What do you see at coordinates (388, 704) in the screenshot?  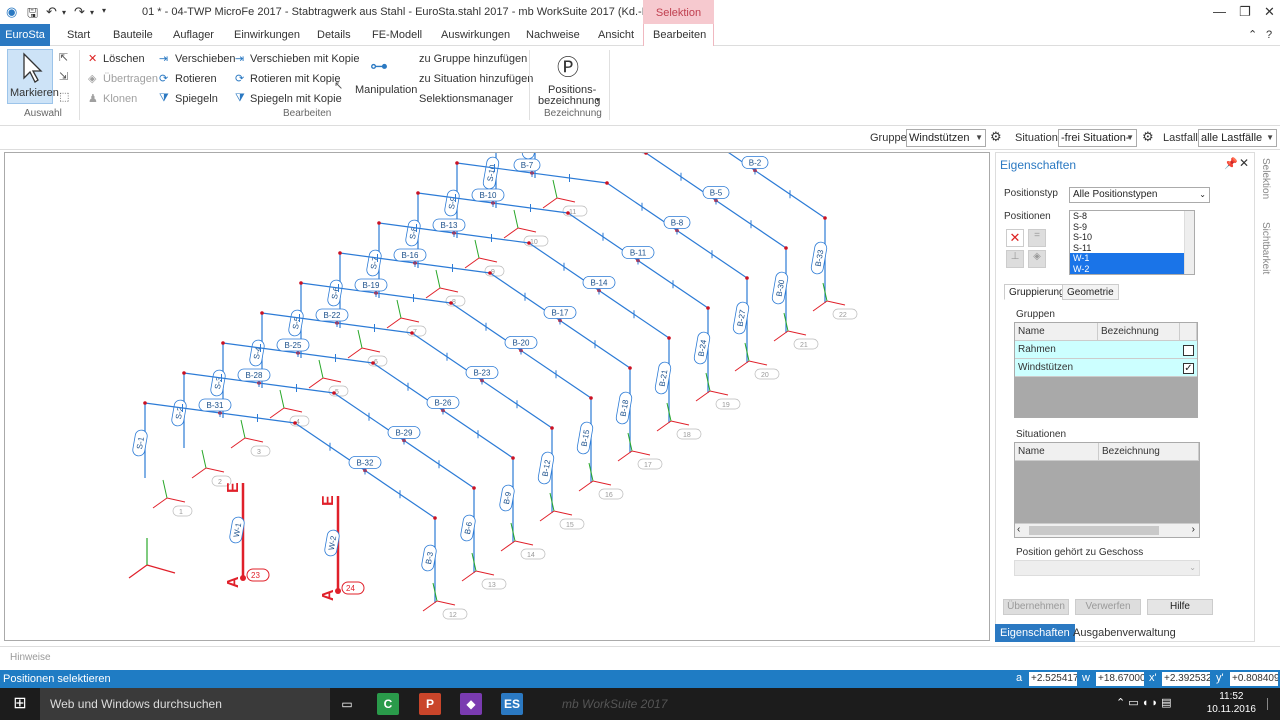 I see `camtasia-icon: C` at bounding box center [388, 704].